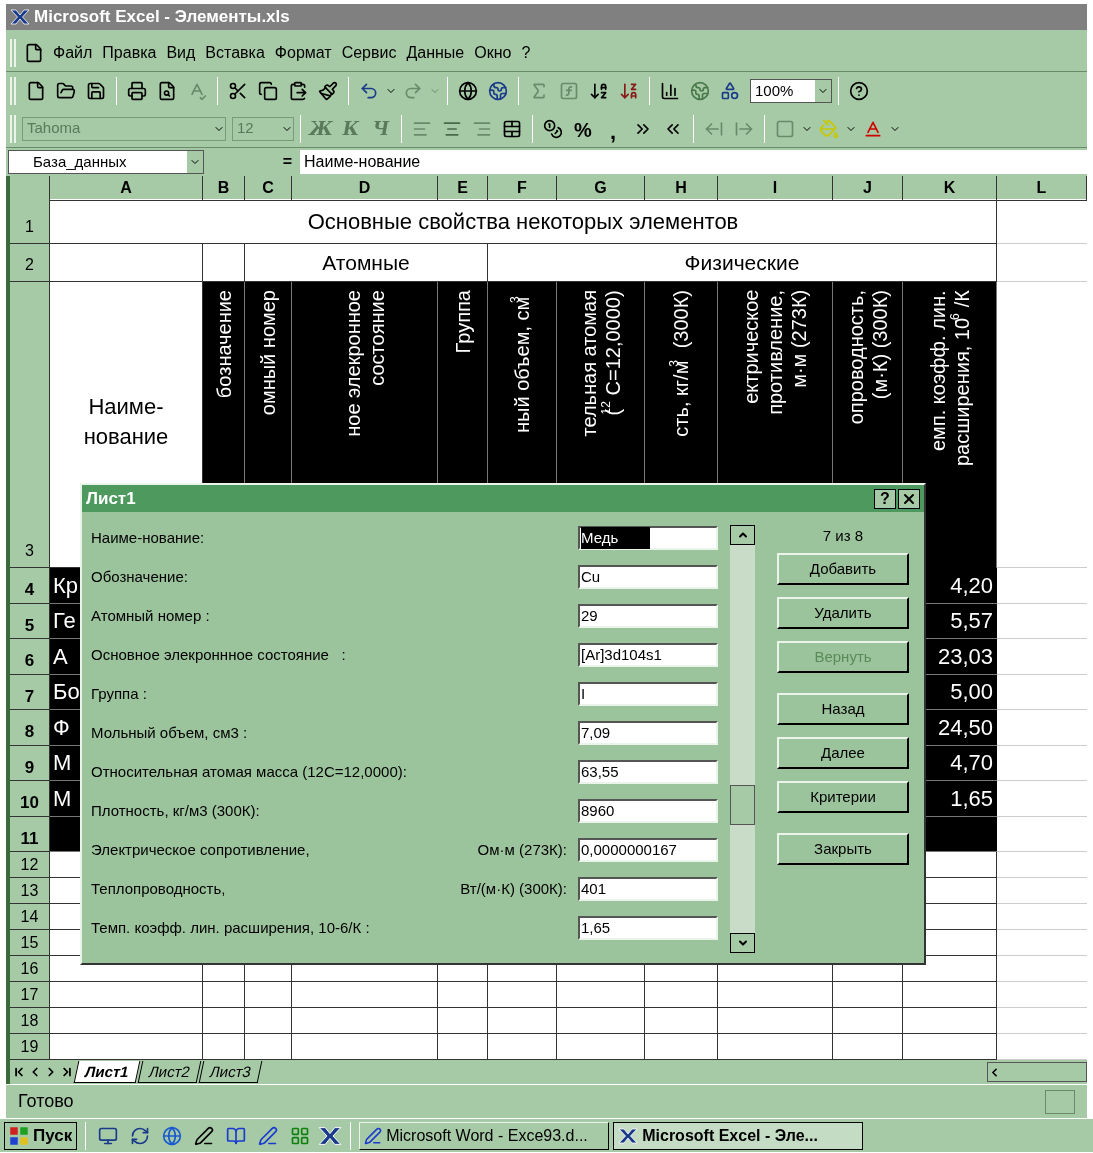  What do you see at coordinates (843, 613) in the screenshot?
I see `dialog-button: Удалить` at bounding box center [843, 613].